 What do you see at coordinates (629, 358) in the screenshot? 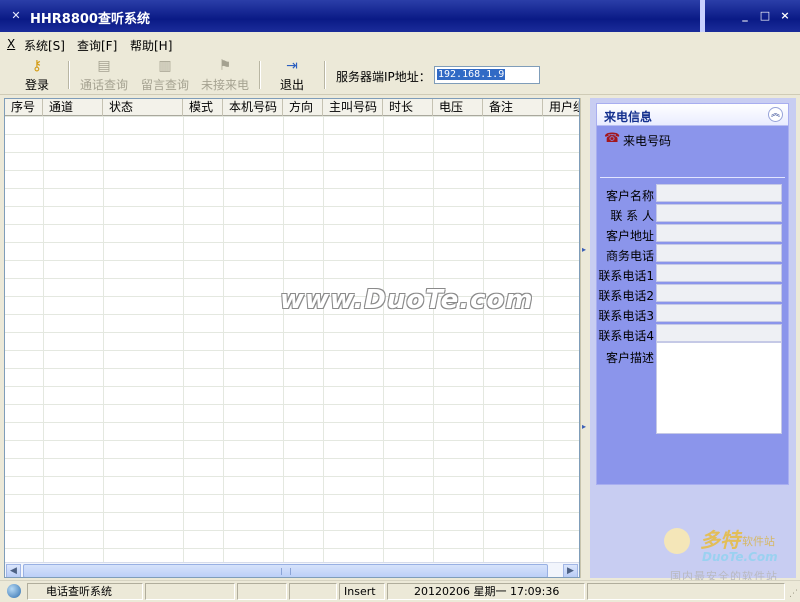
I see `customer-description-label: 客户描述` at bounding box center [629, 358].